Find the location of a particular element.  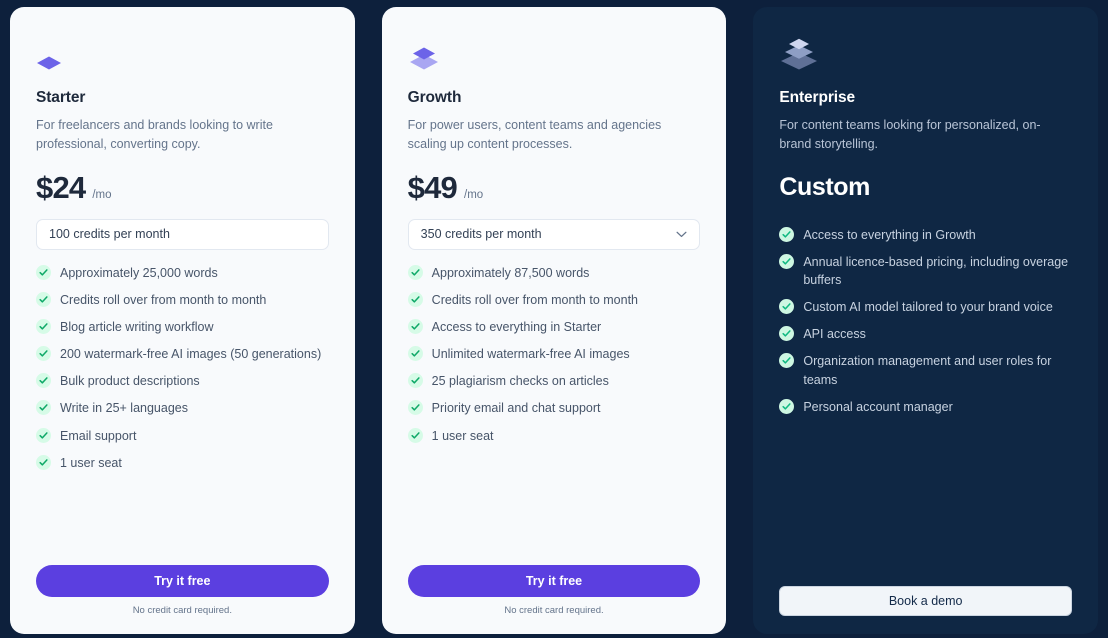

plan-name: Starter is located at coordinates (61, 97).